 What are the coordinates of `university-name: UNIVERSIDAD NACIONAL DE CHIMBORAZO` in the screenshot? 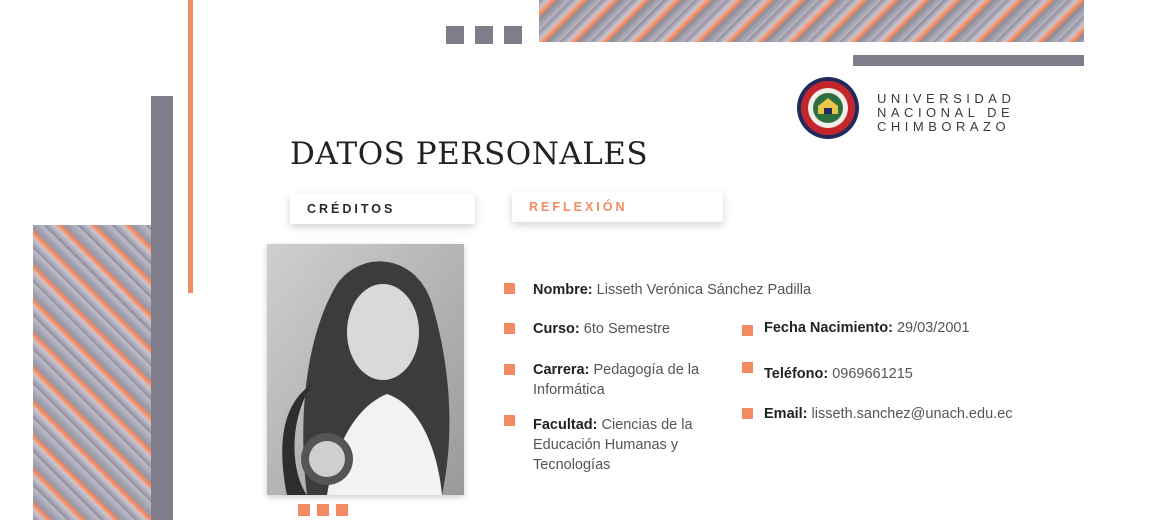 It's located at (946, 113).